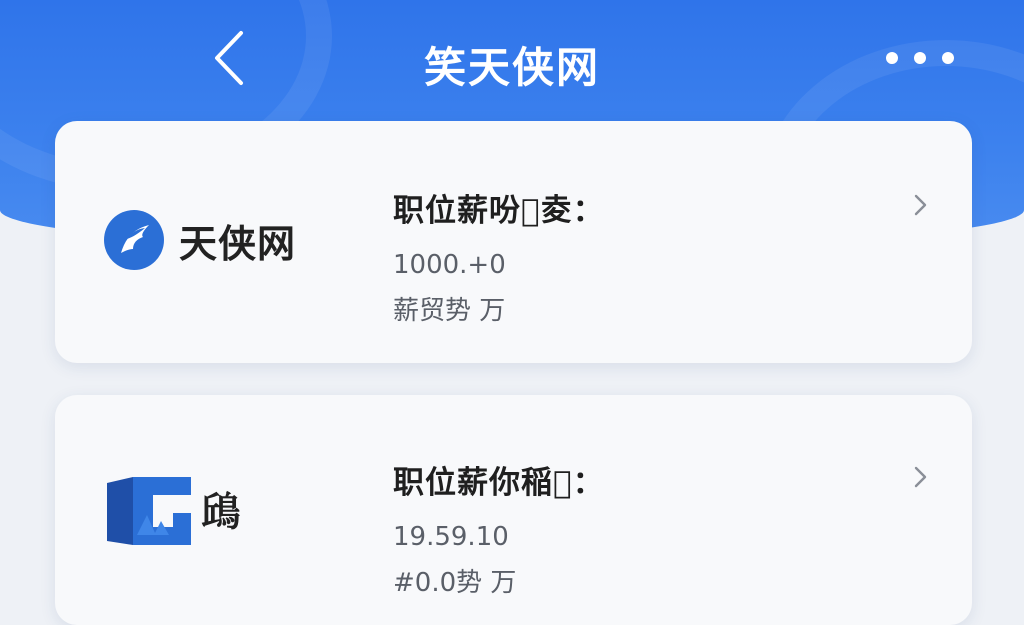  I want to click on job-info: 职位薪你稲𫝋： 19.59.10 #0.0势 万, so click(499, 528).